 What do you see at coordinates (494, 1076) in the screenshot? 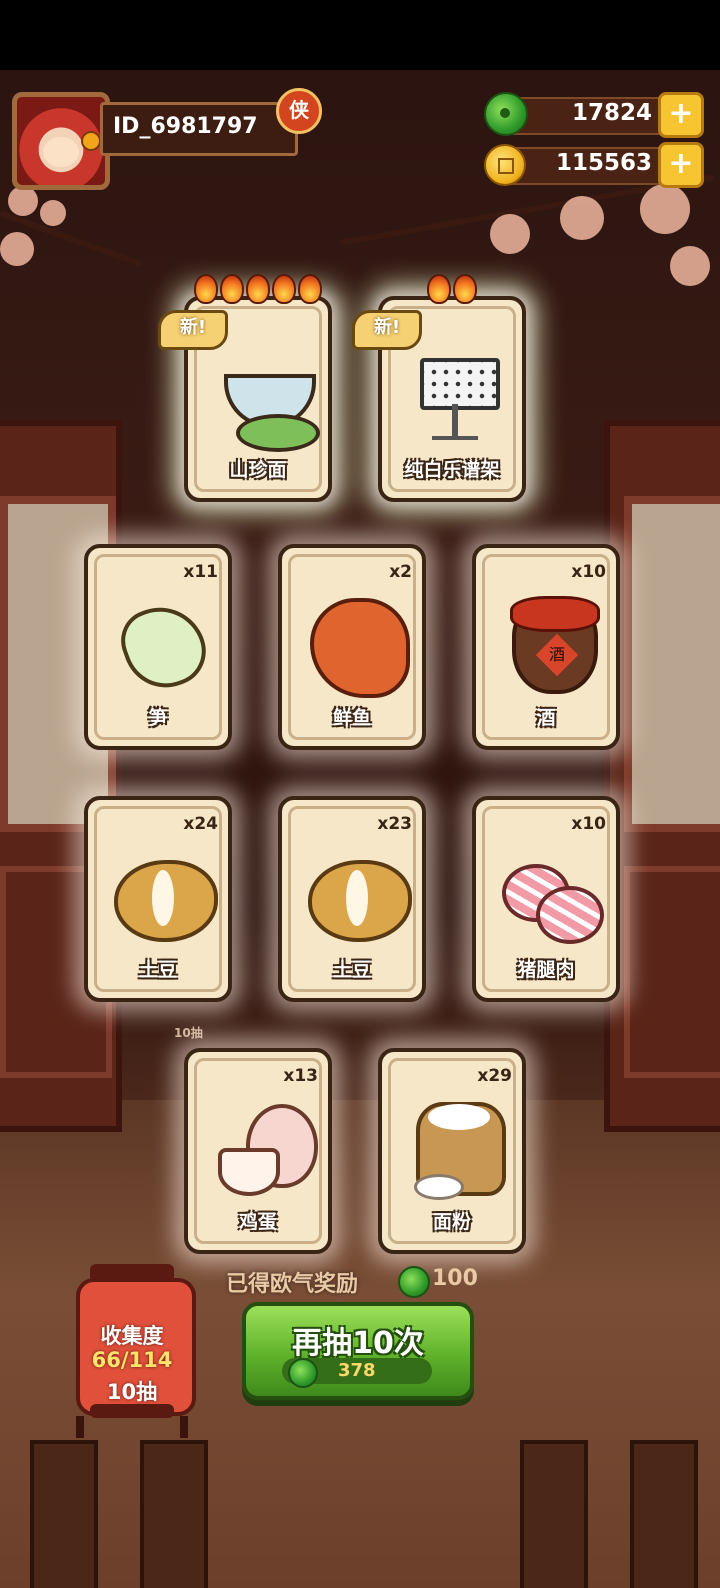
I see `item-count: x29` at bounding box center [494, 1076].